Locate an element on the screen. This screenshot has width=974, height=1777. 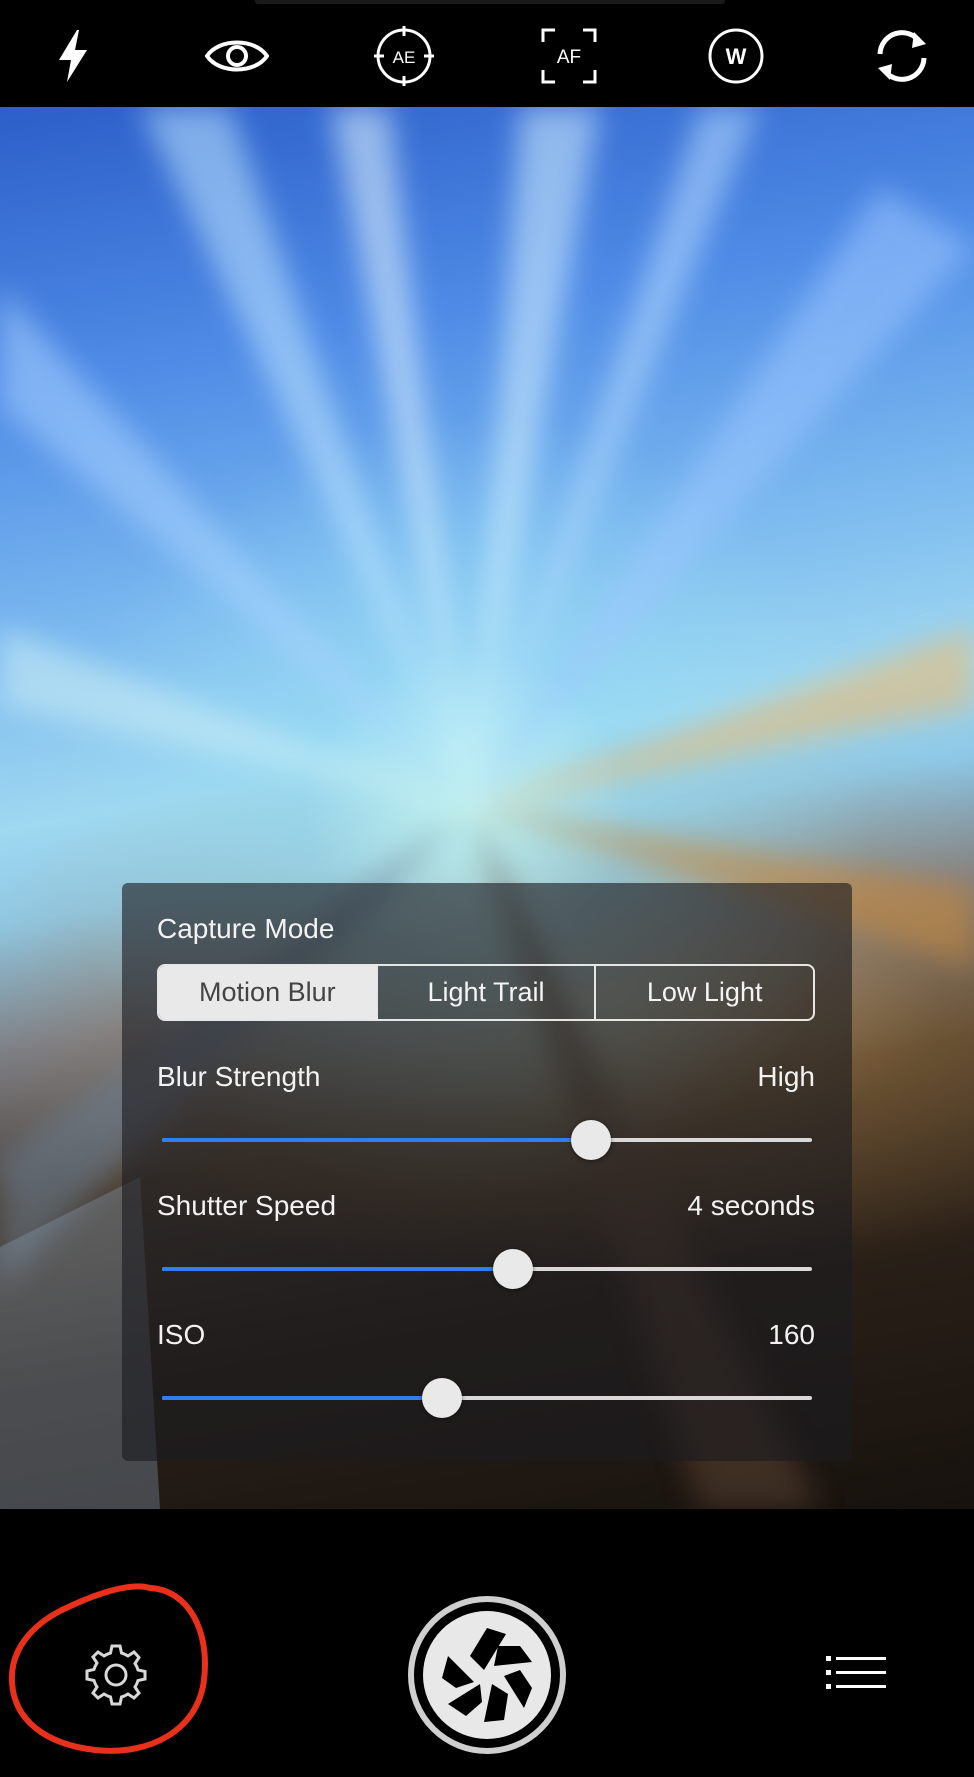
iso-slider is located at coordinates (487, 1398).